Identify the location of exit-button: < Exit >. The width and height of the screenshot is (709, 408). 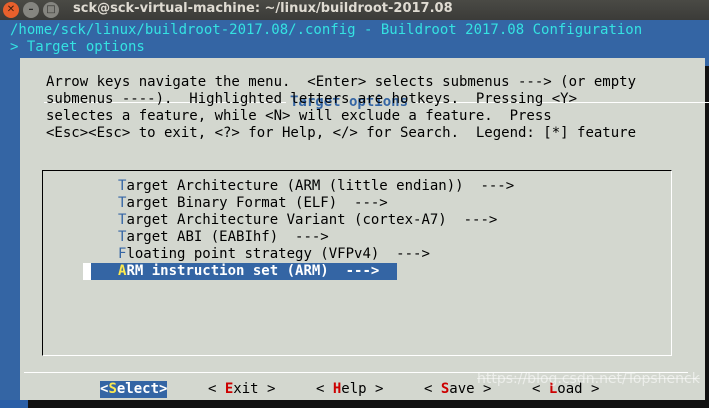
(241, 389).